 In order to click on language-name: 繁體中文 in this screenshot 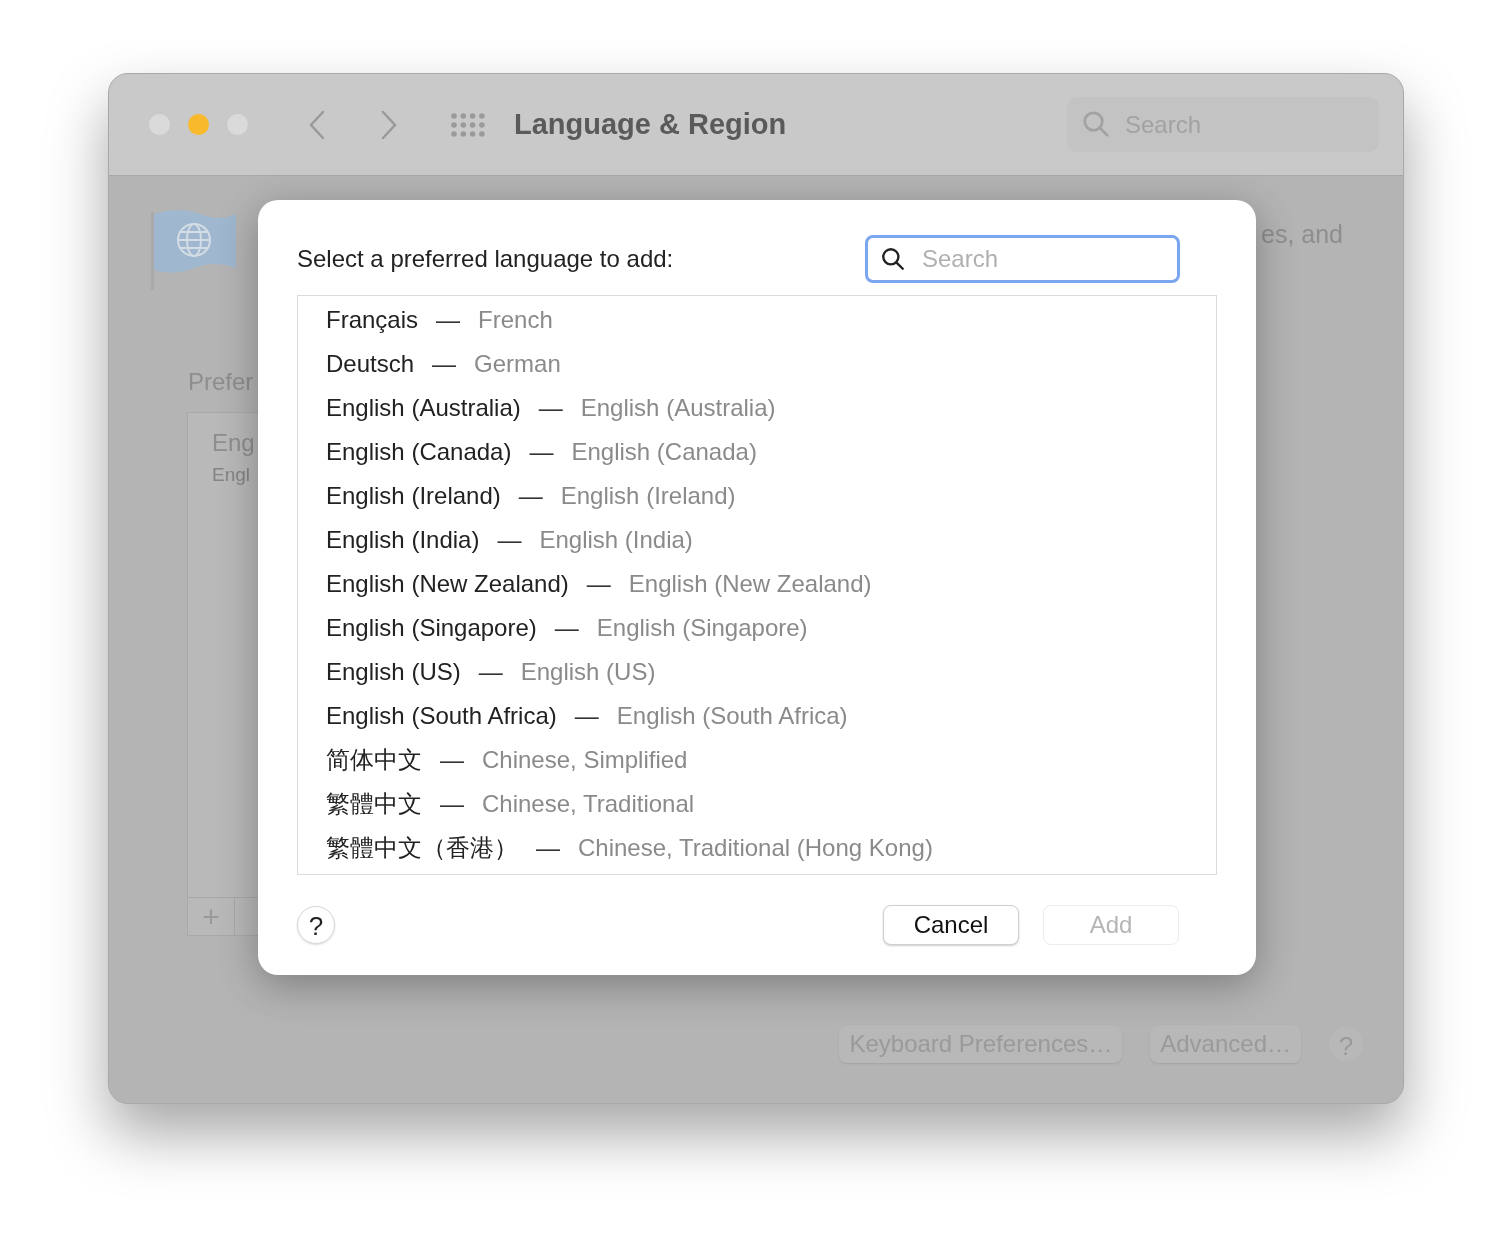, I will do `click(374, 804)`.